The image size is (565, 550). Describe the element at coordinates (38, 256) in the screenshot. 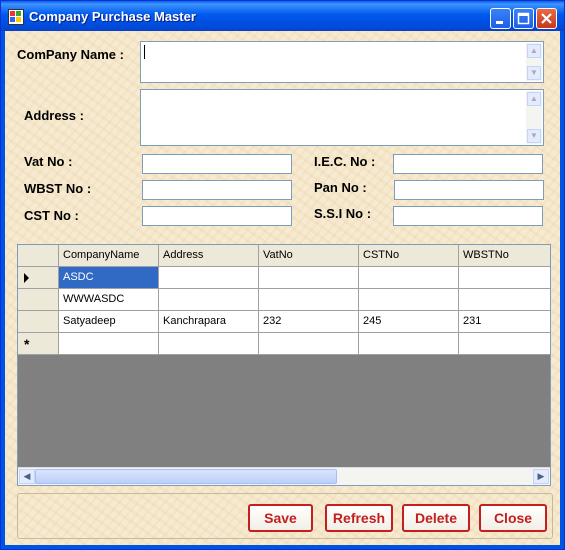

I see `row-header-corner` at that location.